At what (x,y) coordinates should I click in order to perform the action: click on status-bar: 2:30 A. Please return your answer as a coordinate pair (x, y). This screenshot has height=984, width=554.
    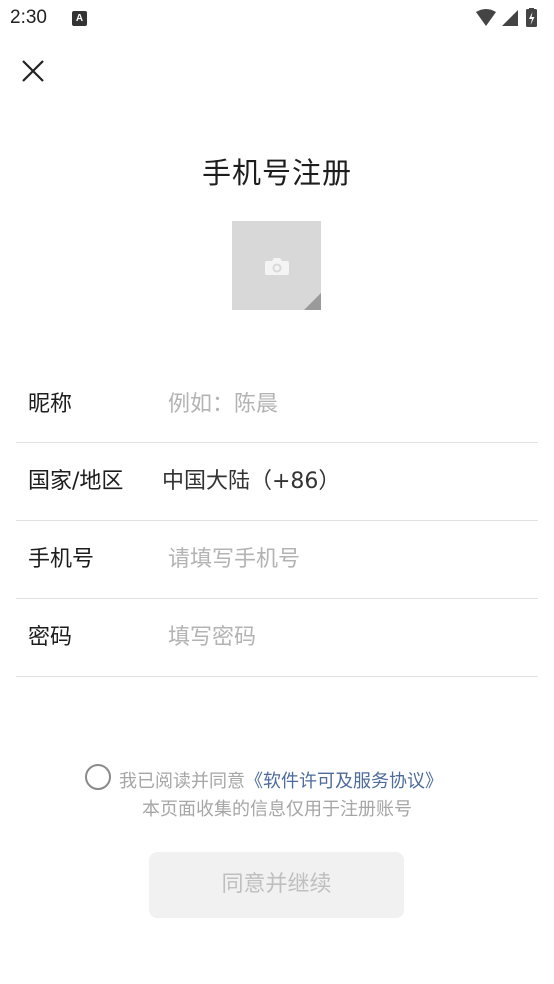
    Looking at the image, I should click on (277, 18).